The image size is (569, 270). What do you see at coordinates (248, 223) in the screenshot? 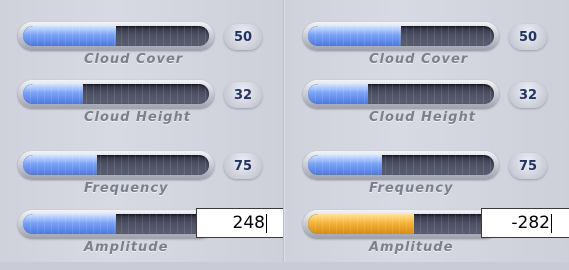
I see `amplitude-input-value: 248` at bounding box center [248, 223].